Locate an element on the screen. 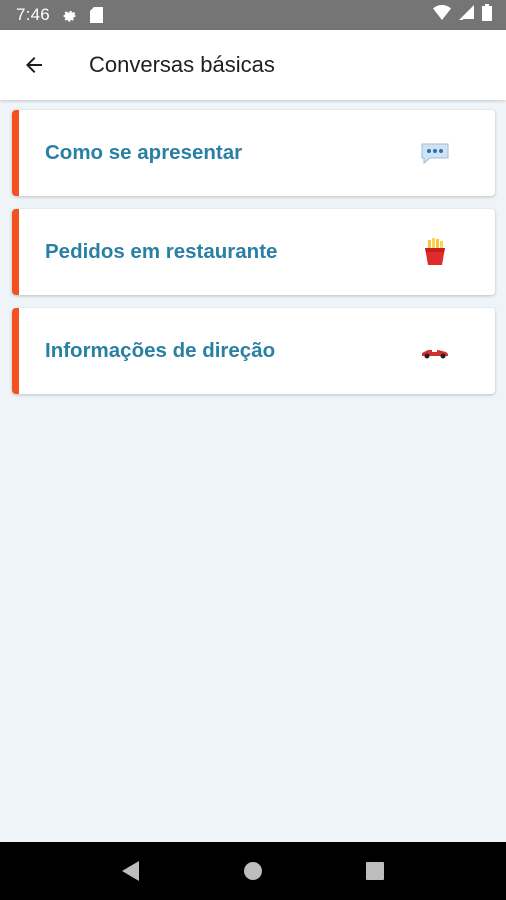  topic-label: Pedidos em restaurante is located at coordinates (161, 251).